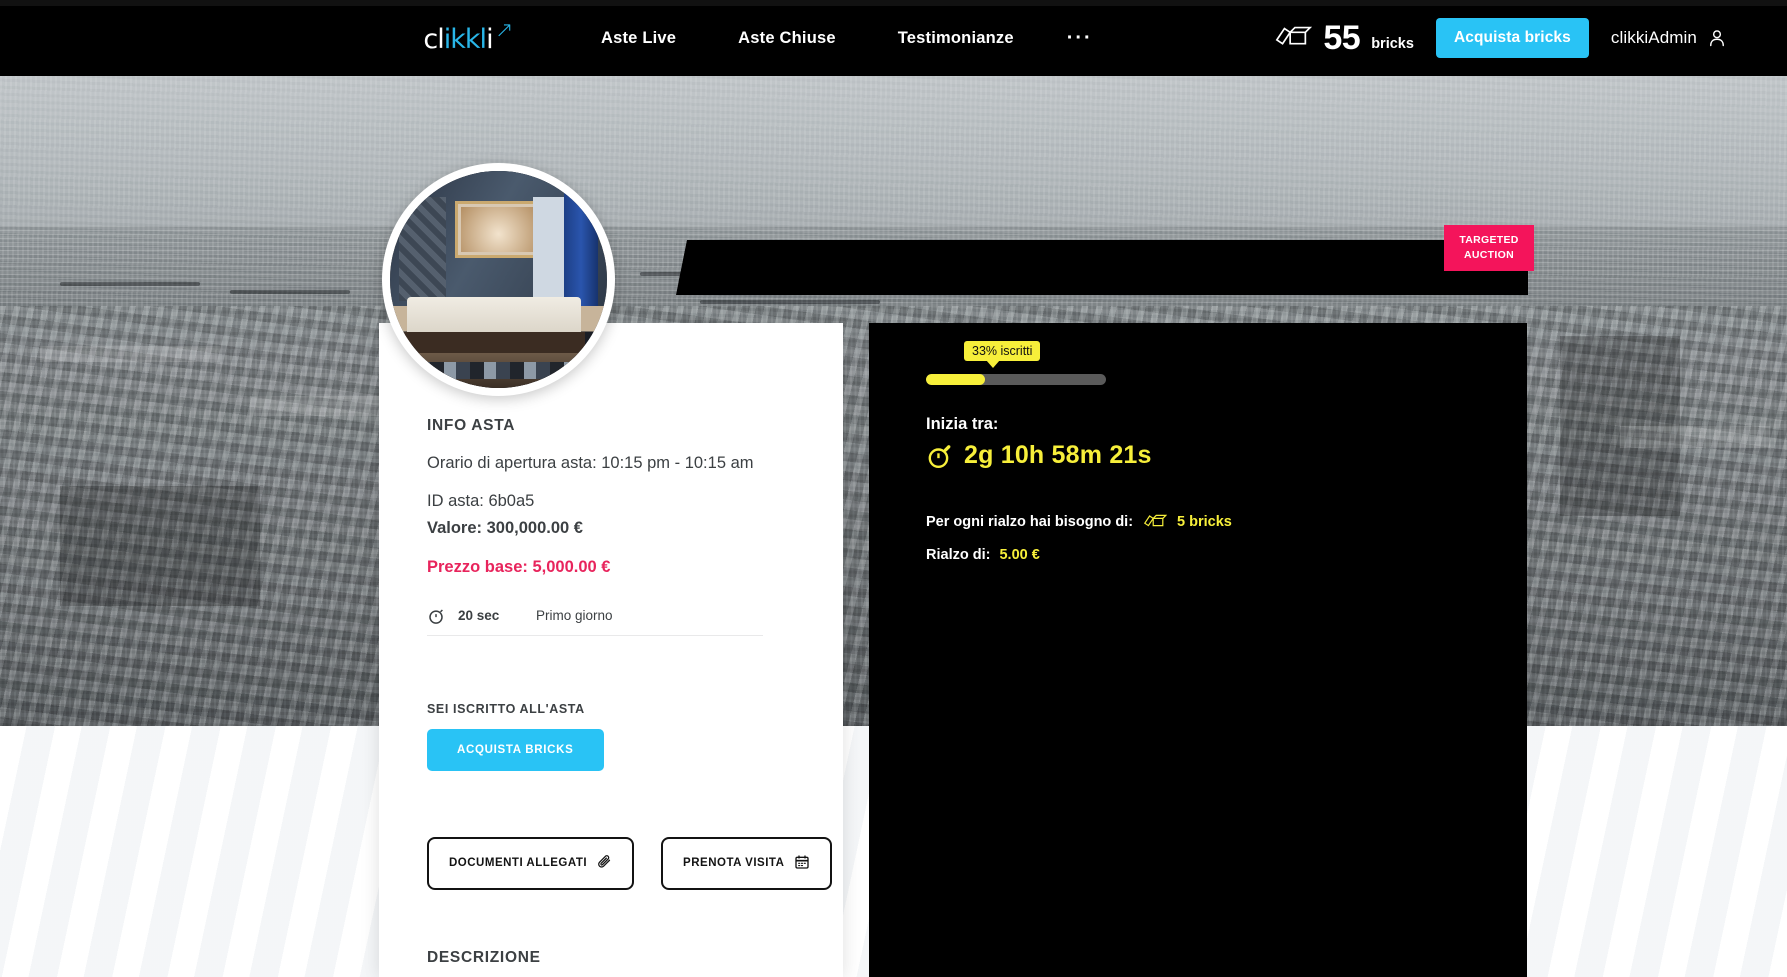 This screenshot has height=977, width=1787. Describe the element at coordinates (534, 527) in the screenshot. I see `valore-value: 300,000.00 €` at that location.